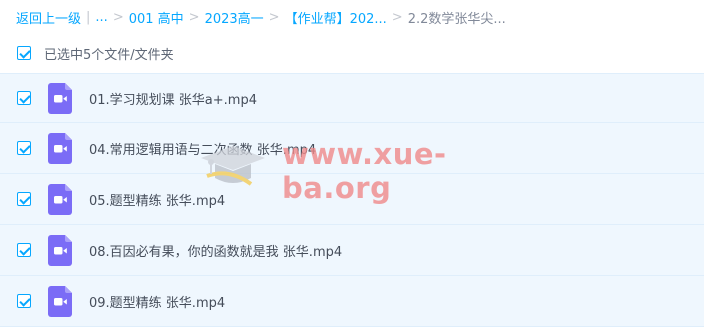 The width and height of the screenshot is (704, 336). What do you see at coordinates (173, 98) in the screenshot?
I see `file-name: 01.学习规划课 张华a+.mp4` at bounding box center [173, 98].